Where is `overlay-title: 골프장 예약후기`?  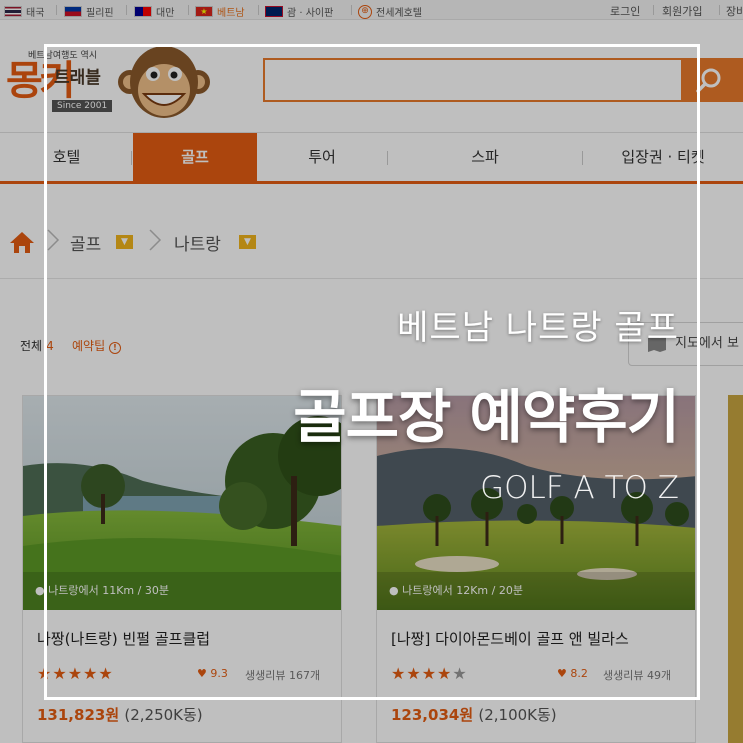 overlay-title: 골프장 예약후기 is located at coordinates (486, 417).